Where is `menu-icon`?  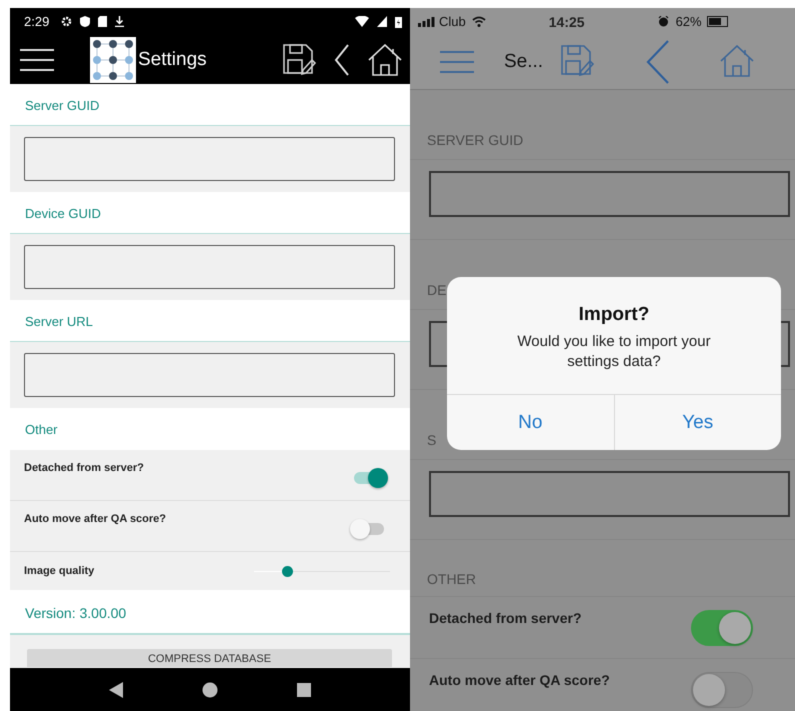
menu-icon is located at coordinates (37, 60).